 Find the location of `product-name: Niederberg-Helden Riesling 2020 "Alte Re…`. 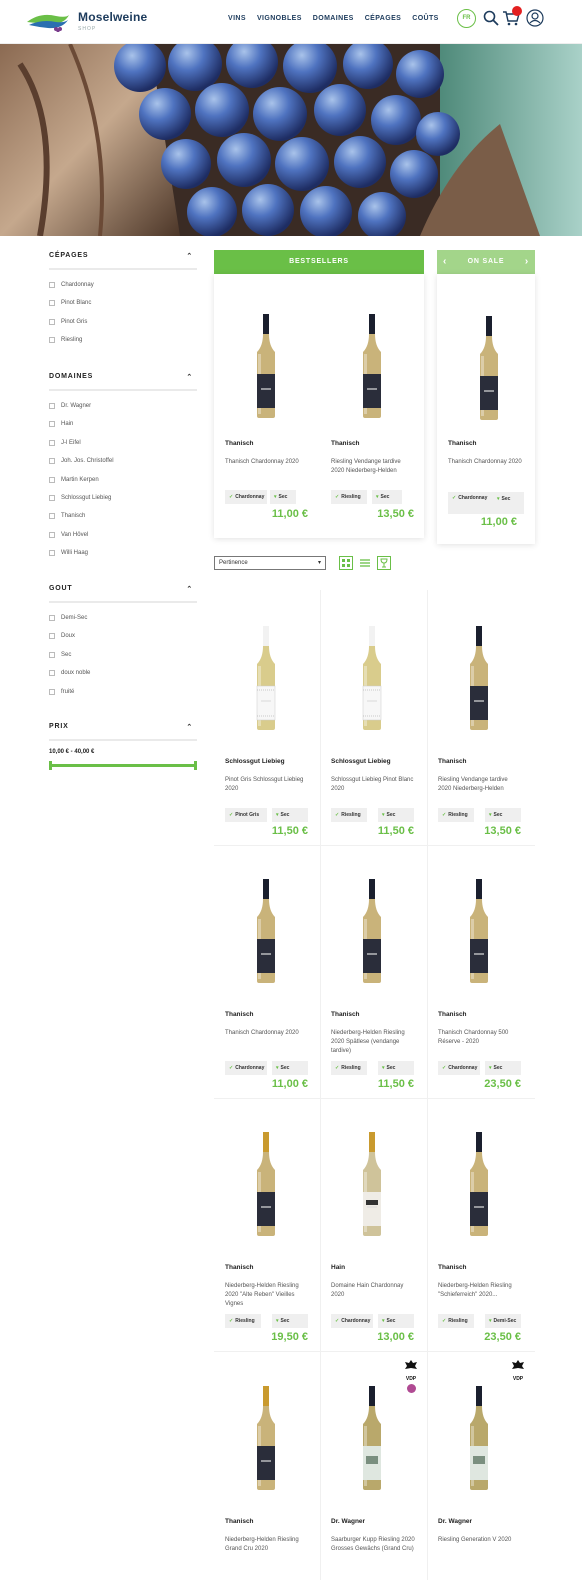

product-name: Niederberg-Helden Riesling 2020 "Alte Re… is located at coordinates (267, 1295).